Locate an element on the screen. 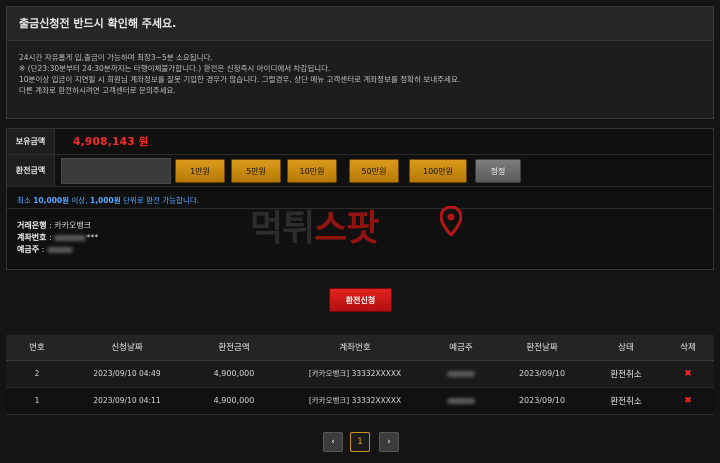  account-line: 계좌번호 : *** is located at coordinates (58, 237).